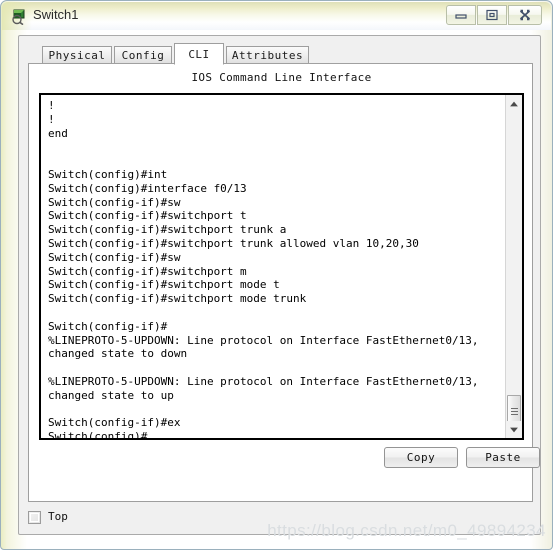 The width and height of the screenshot is (553, 550). What do you see at coordinates (143, 55) in the screenshot?
I see `tab-config: Config` at bounding box center [143, 55].